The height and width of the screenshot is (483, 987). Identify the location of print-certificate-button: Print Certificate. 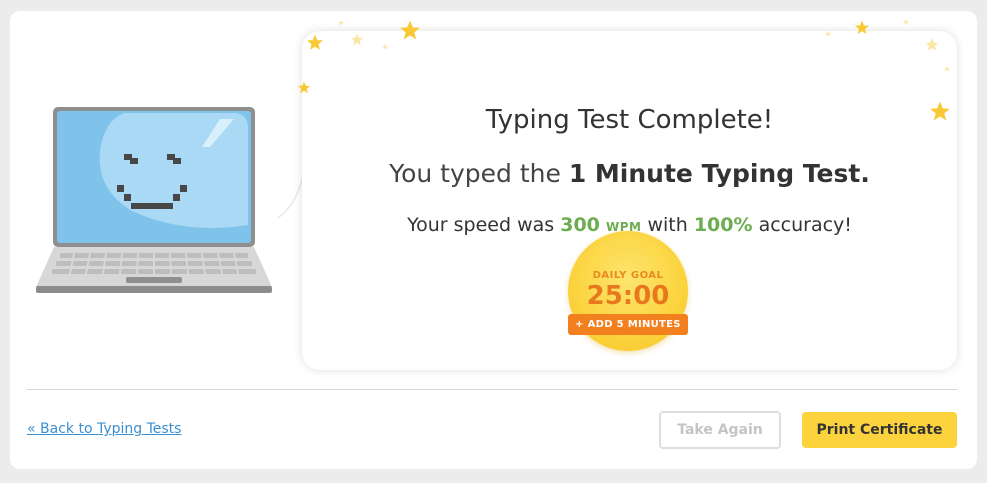
(879, 430).